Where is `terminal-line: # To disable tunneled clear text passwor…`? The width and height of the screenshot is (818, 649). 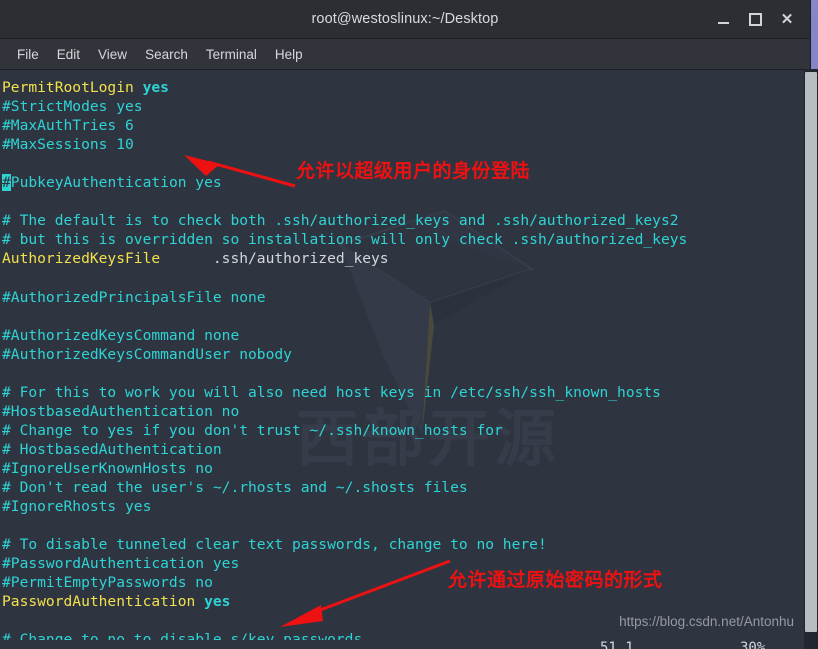
terminal-line: # To disable tunneled clear text passwor… is located at coordinates (344, 544).